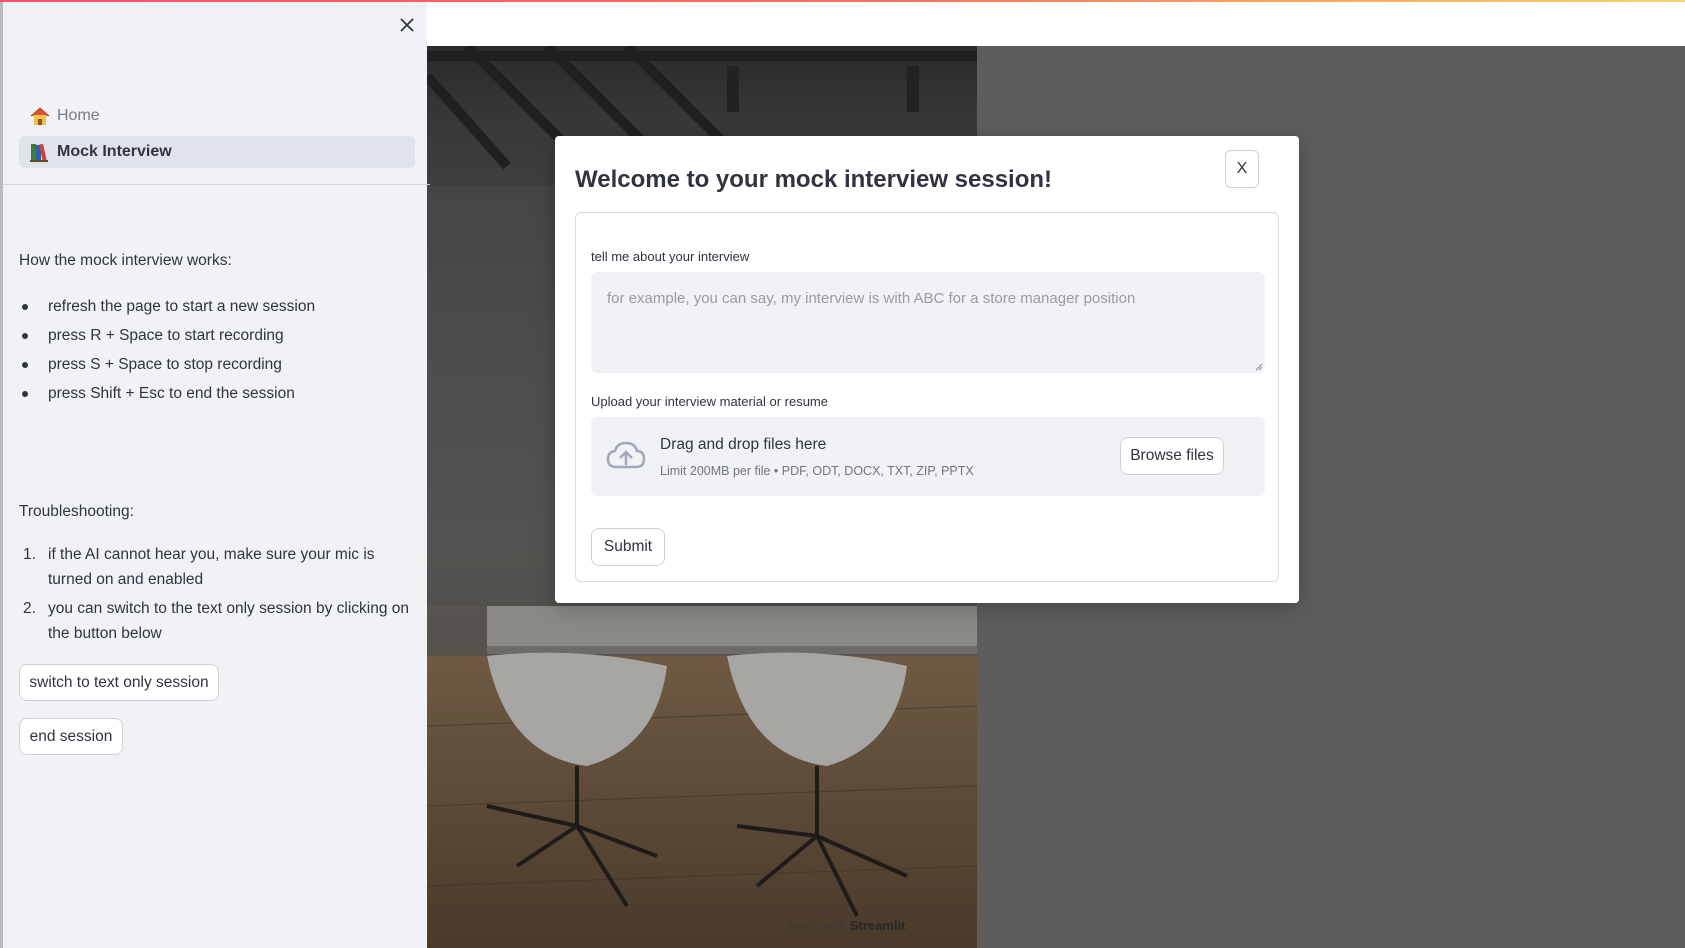  I want to click on resize-handle-icon, so click(1259, 367).